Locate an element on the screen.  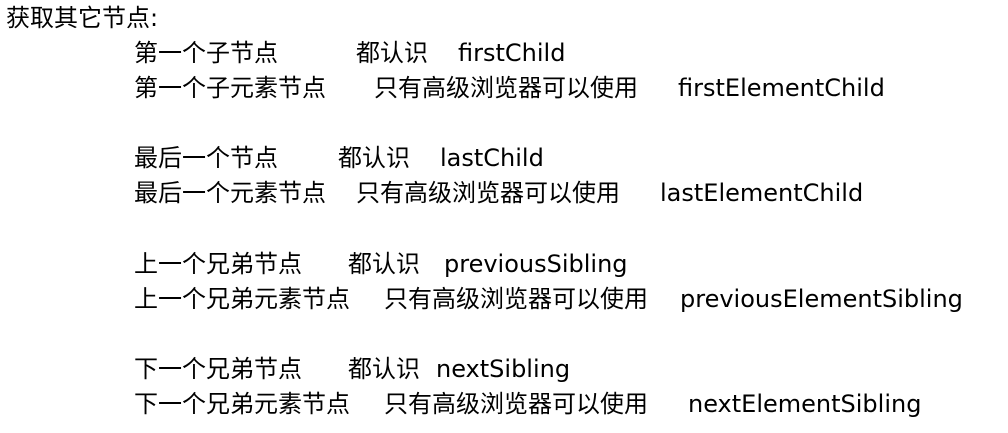
property-name: nextElementSibling is located at coordinates (805, 404).